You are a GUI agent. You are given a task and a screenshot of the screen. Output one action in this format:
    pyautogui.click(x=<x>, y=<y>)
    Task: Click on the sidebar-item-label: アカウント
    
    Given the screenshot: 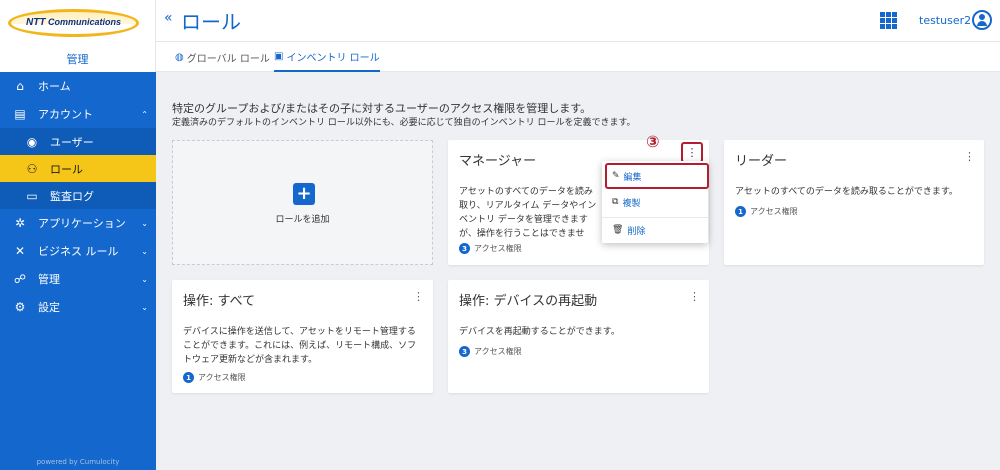 What is the action you would take?
    pyautogui.click(x=65, y=114)
    